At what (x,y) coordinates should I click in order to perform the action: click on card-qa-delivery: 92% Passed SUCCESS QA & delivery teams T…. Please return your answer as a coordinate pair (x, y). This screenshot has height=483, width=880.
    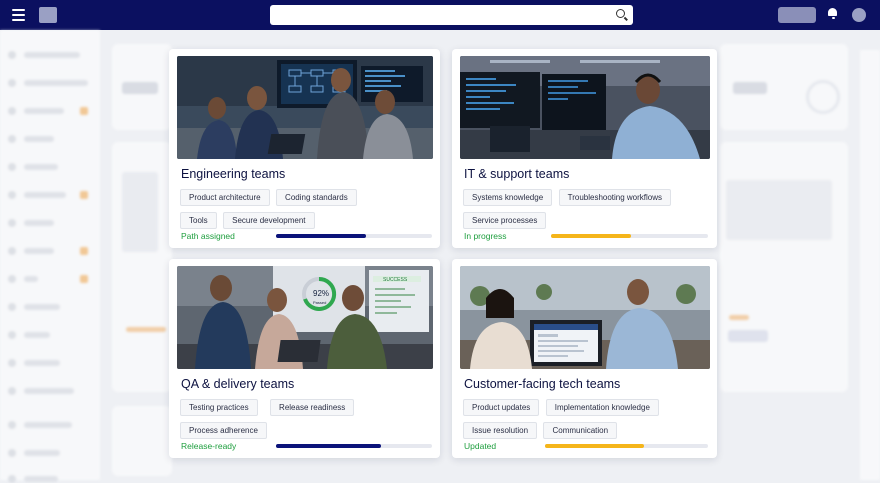
    Looking at the image, I should click on (304, 358).